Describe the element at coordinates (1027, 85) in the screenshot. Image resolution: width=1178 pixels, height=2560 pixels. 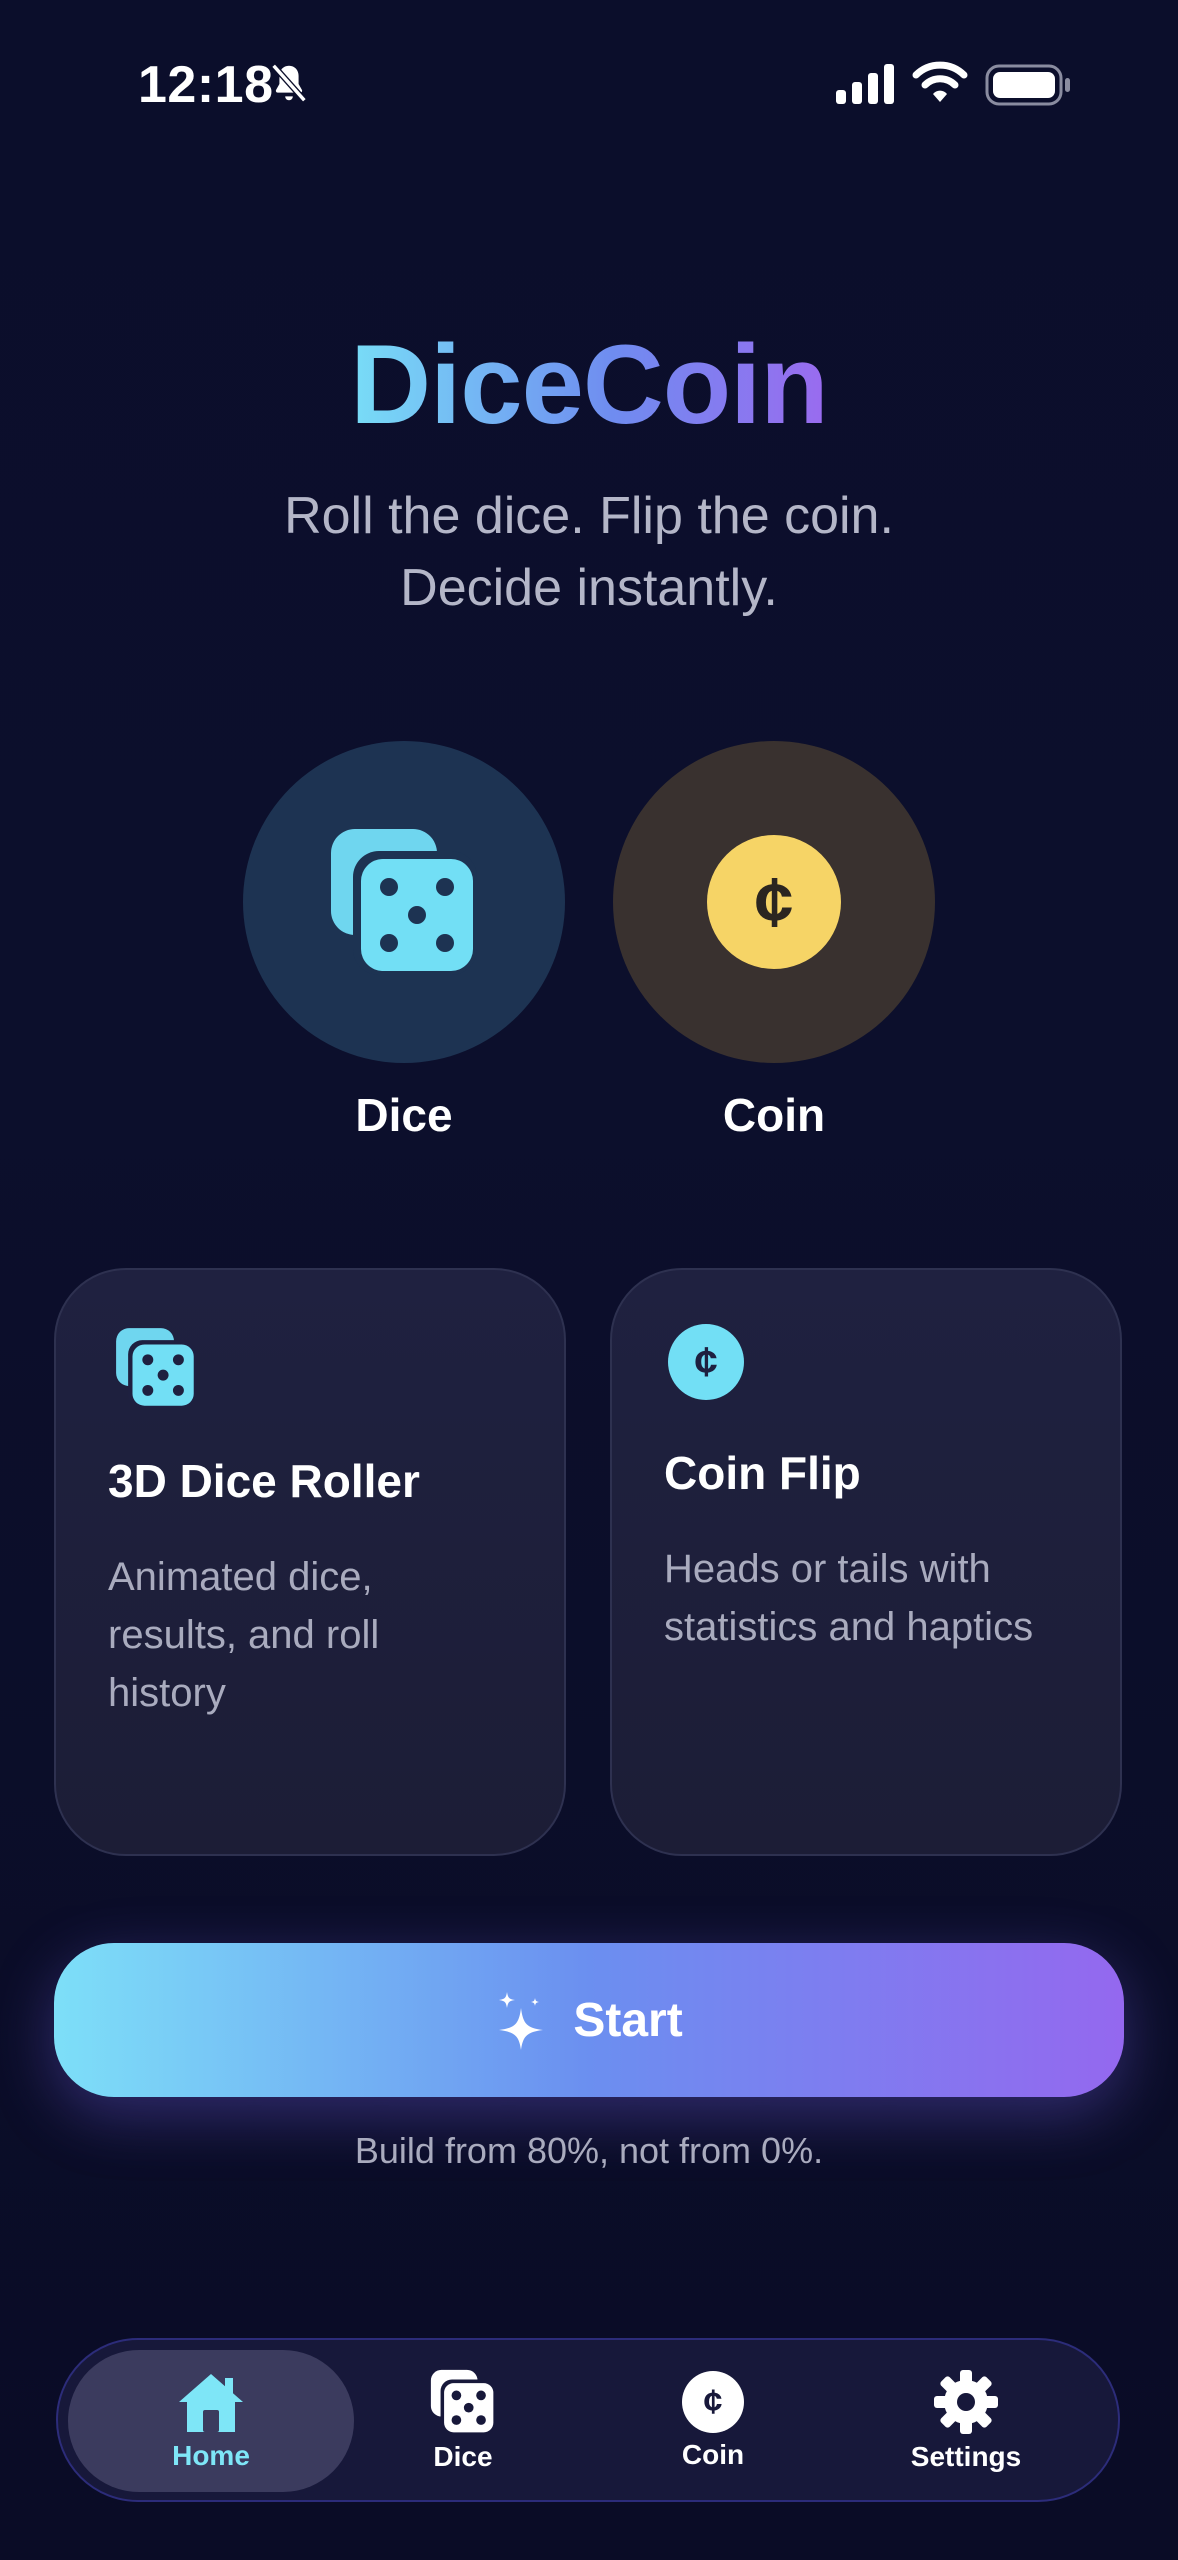
I see `battery-icon` at that location.